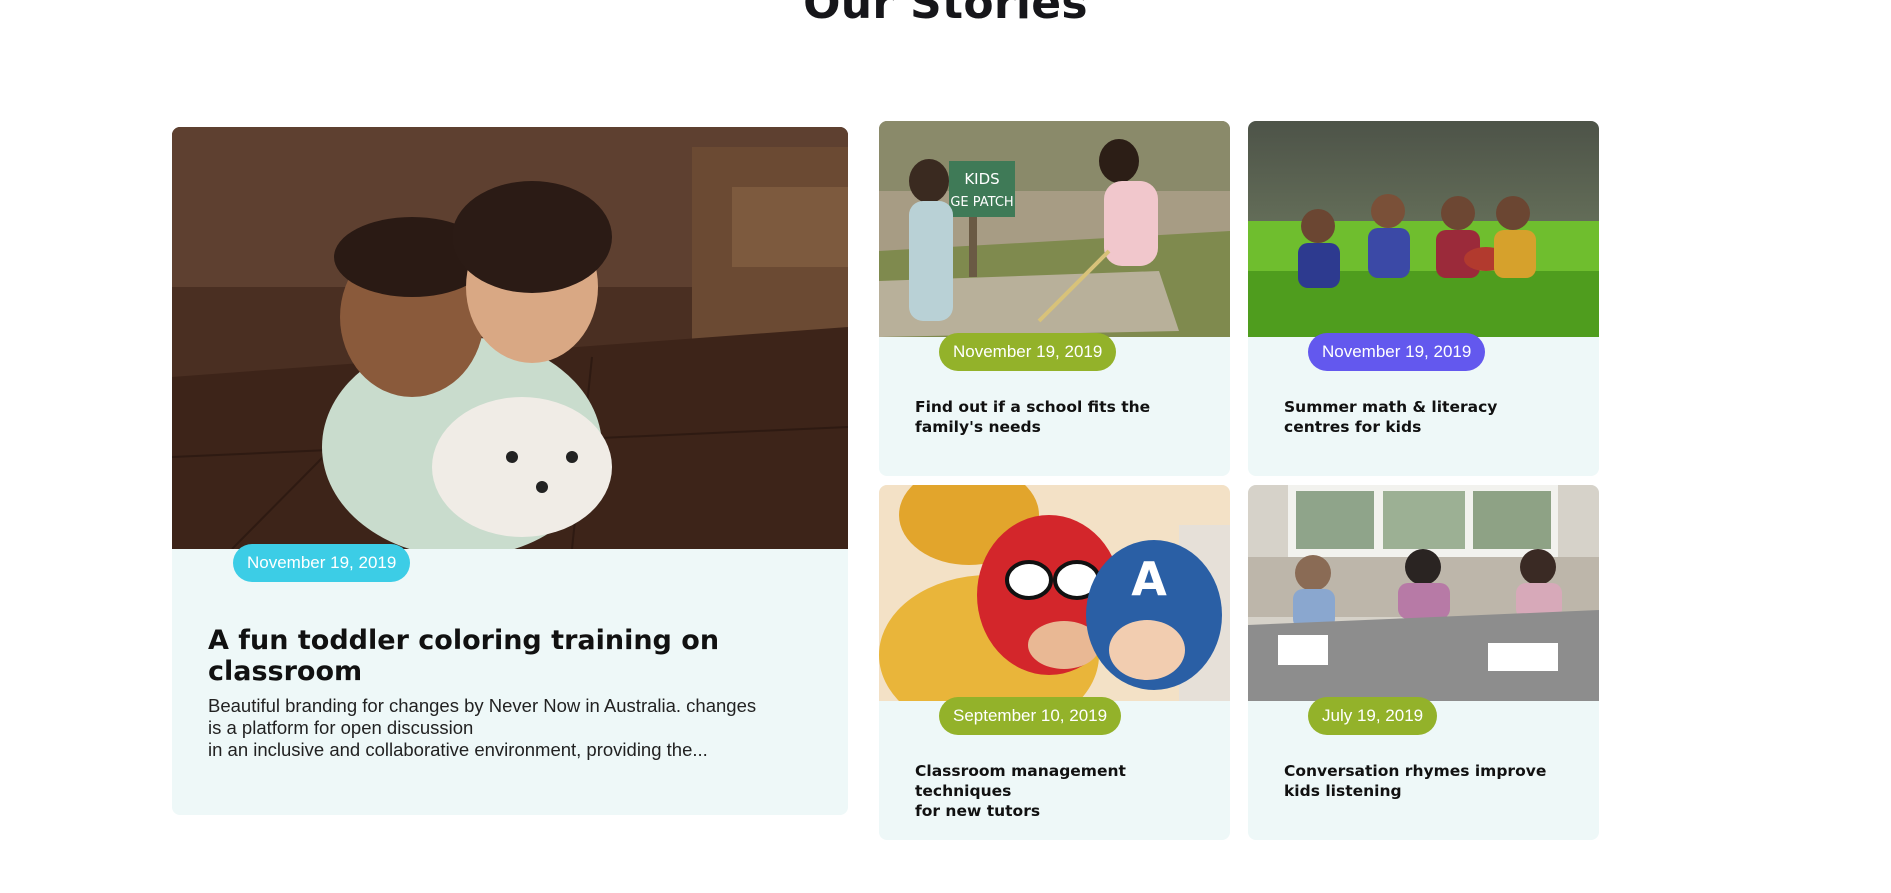 The width and height of the screenshot is (1891, 893). I want to click on story-title-line: for new tutors, so click(978, 811).